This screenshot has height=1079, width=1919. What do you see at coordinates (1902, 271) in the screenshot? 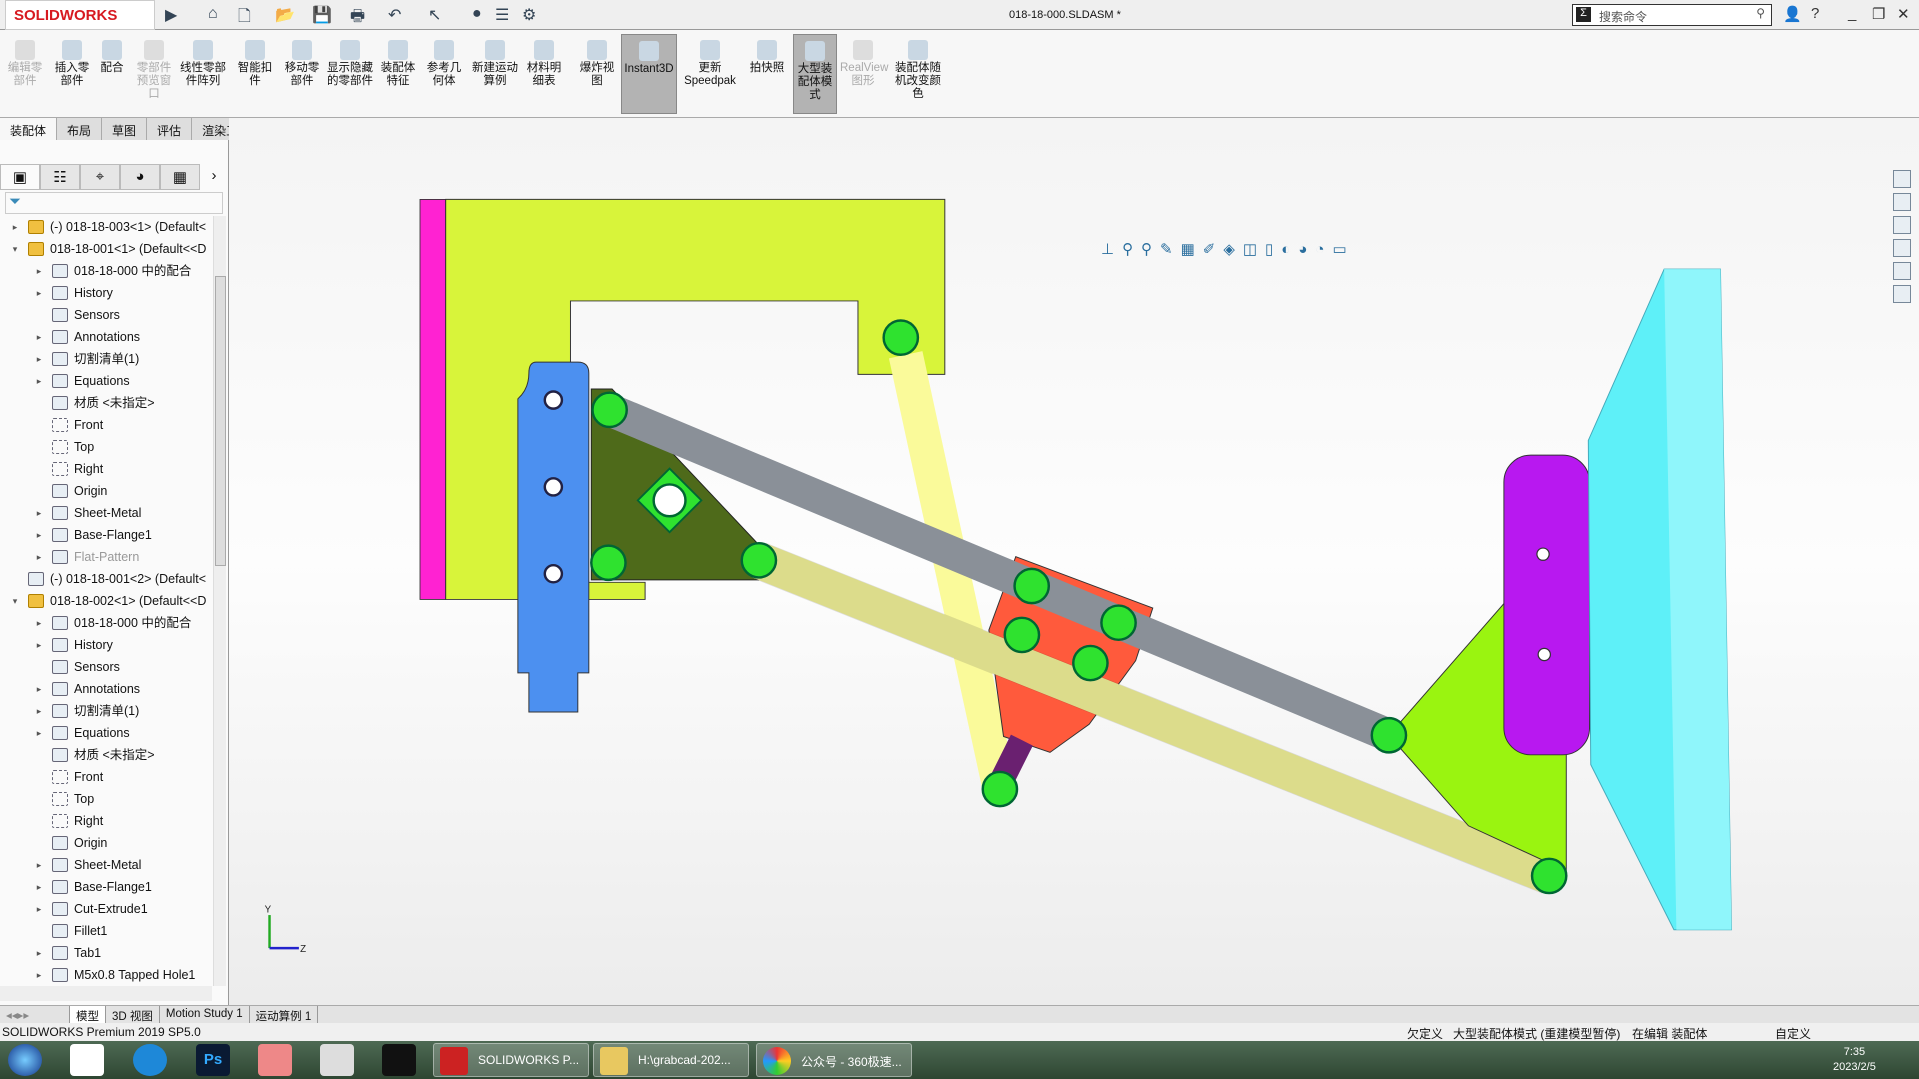
I see `appearances-icon` at bounding box center [1902, 271].